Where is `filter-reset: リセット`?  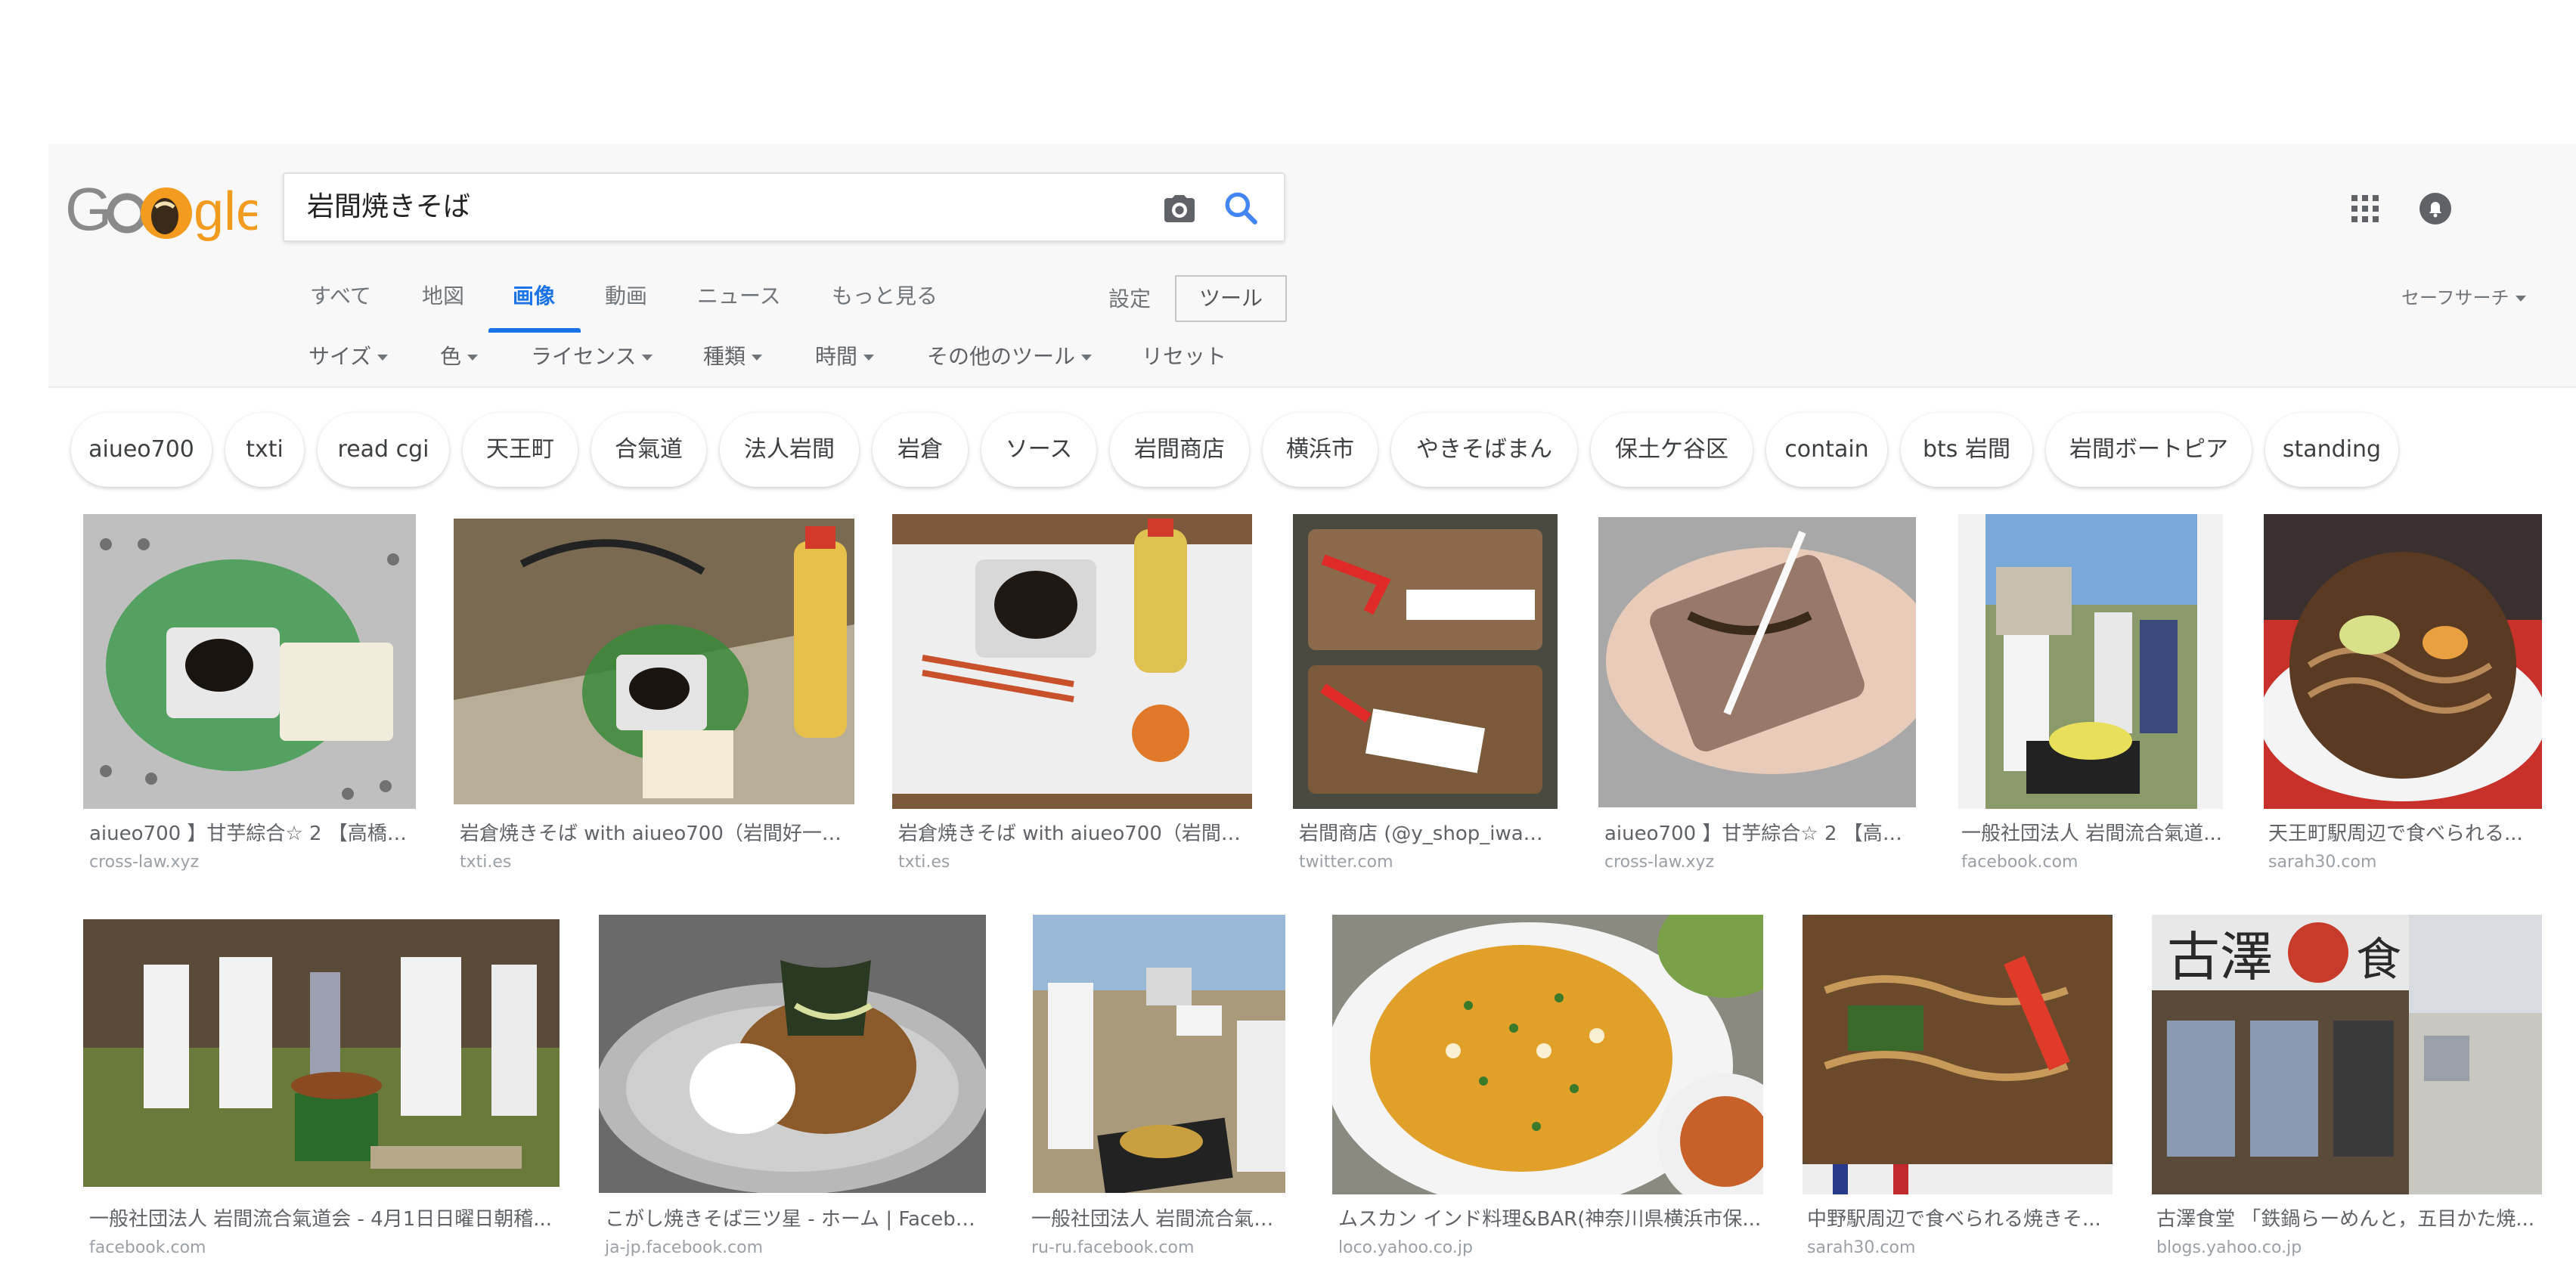 filter-reset: リセット is located at coordinates (1184, 357).